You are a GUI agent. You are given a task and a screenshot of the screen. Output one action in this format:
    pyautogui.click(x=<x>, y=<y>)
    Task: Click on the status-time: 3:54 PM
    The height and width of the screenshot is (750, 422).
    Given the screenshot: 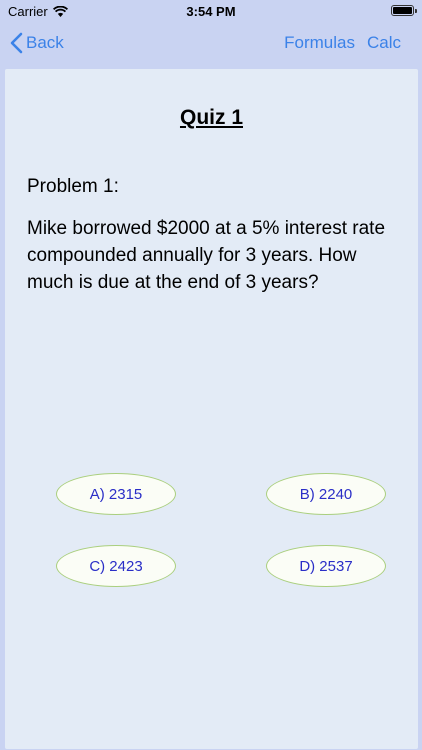 What is the action you would take?
    pyautogui.click(x=211, y=11)
    